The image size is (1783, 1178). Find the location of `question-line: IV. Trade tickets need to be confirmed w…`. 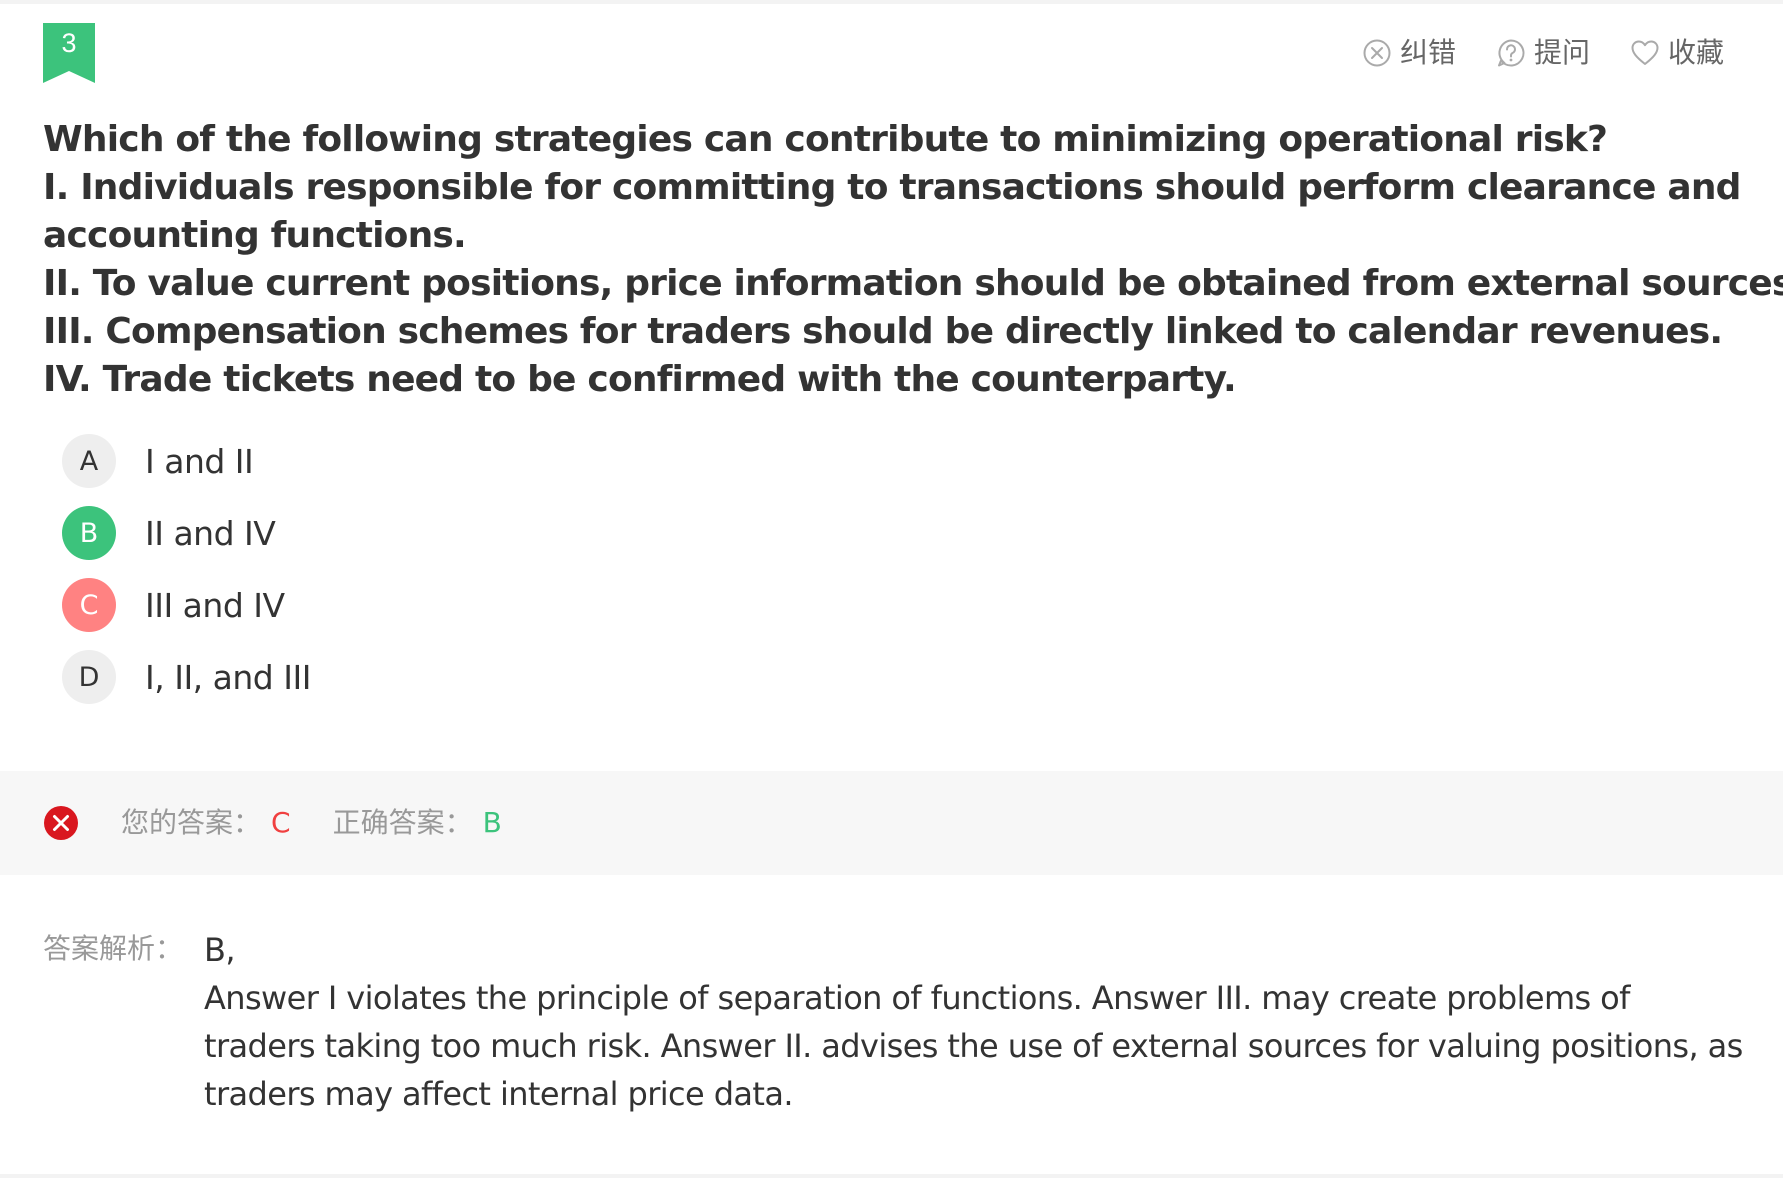

question-line: IV. Trade tickets need to be confirmed w… is located at coordinates (640, 379).